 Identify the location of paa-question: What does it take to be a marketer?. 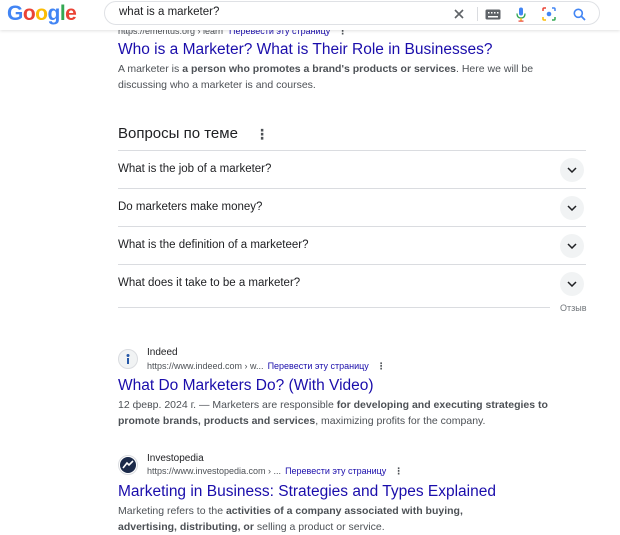
(352, 283).